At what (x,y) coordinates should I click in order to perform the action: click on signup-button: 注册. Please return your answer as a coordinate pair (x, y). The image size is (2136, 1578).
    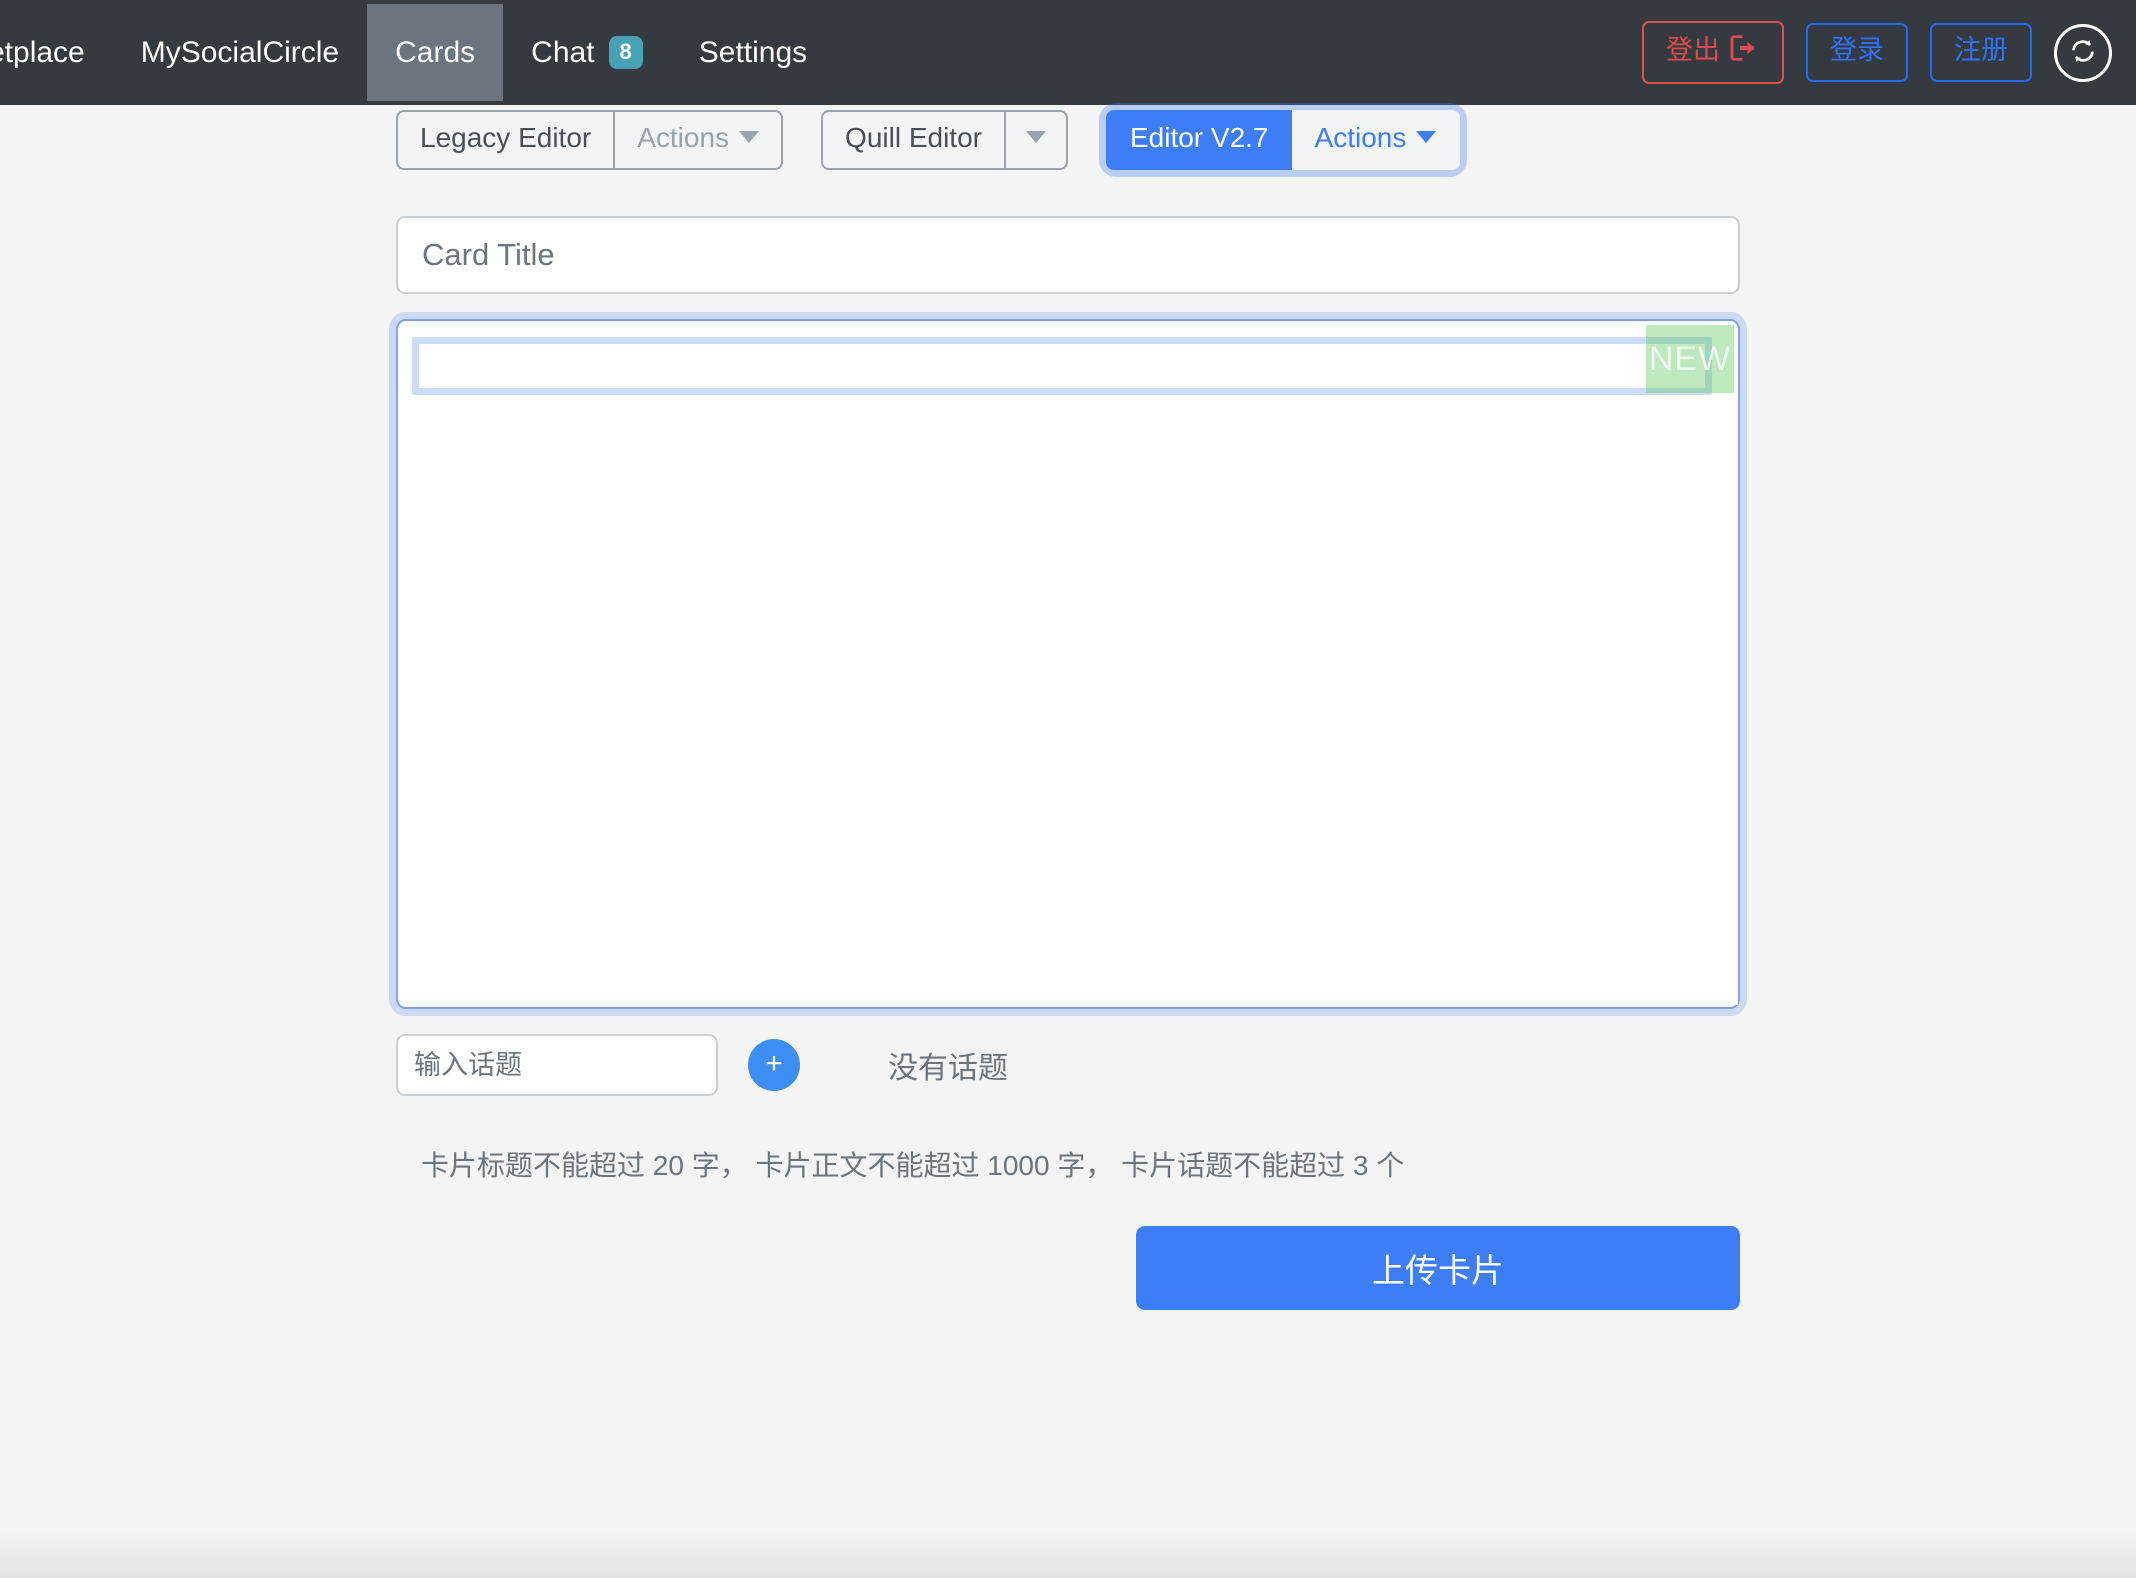
    Looking at the image, I should click on (1981, 52).